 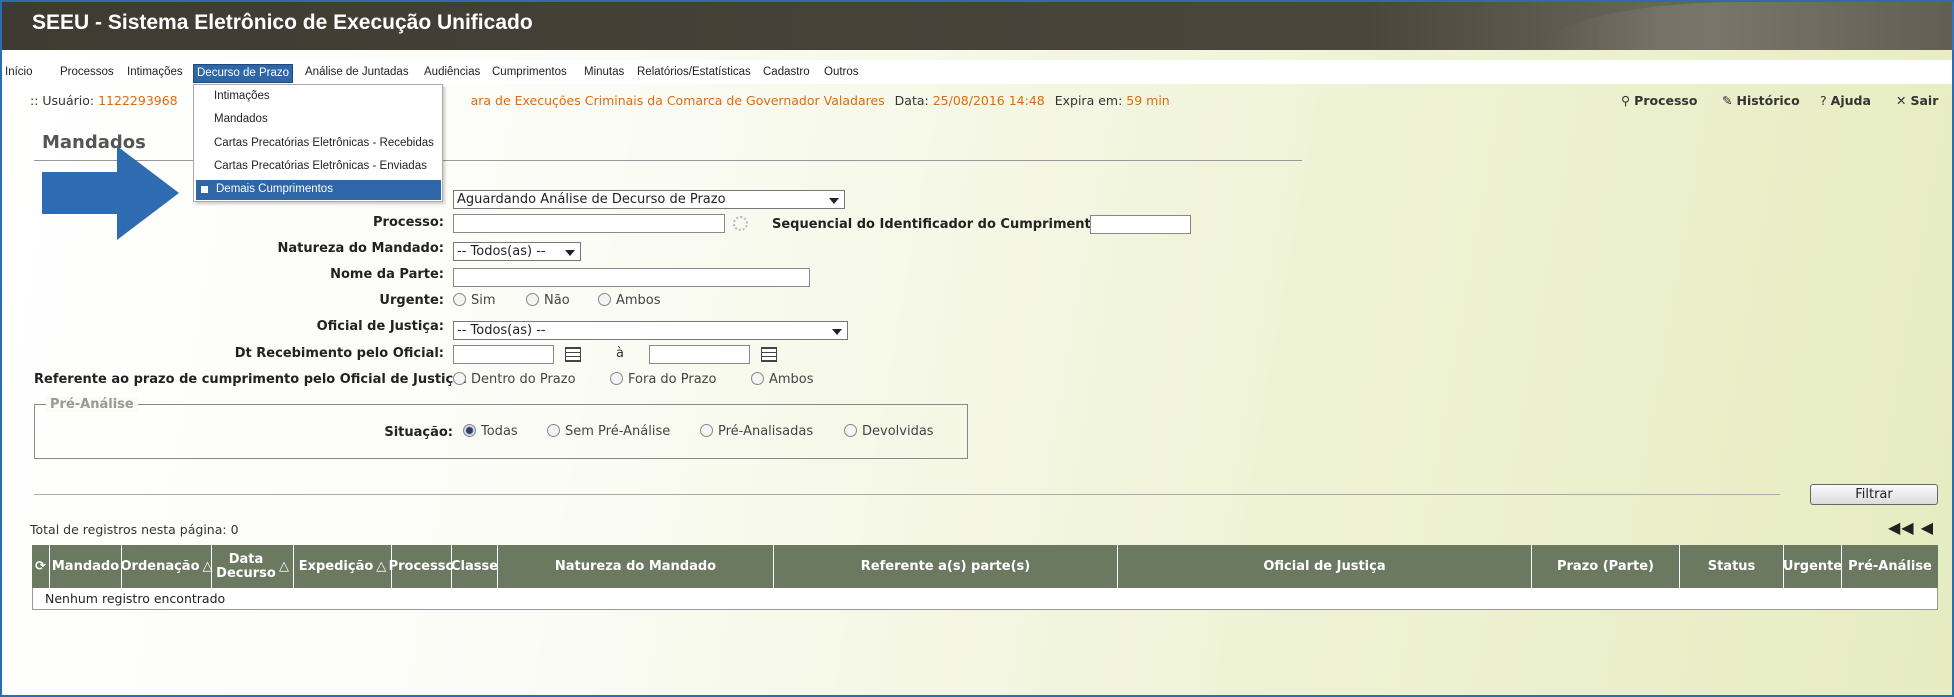 What do you see at coordinates (1659, 100) in the screenshot?
I see `processo-link: ⚲ Processo` at bounding box center [1659, 100].